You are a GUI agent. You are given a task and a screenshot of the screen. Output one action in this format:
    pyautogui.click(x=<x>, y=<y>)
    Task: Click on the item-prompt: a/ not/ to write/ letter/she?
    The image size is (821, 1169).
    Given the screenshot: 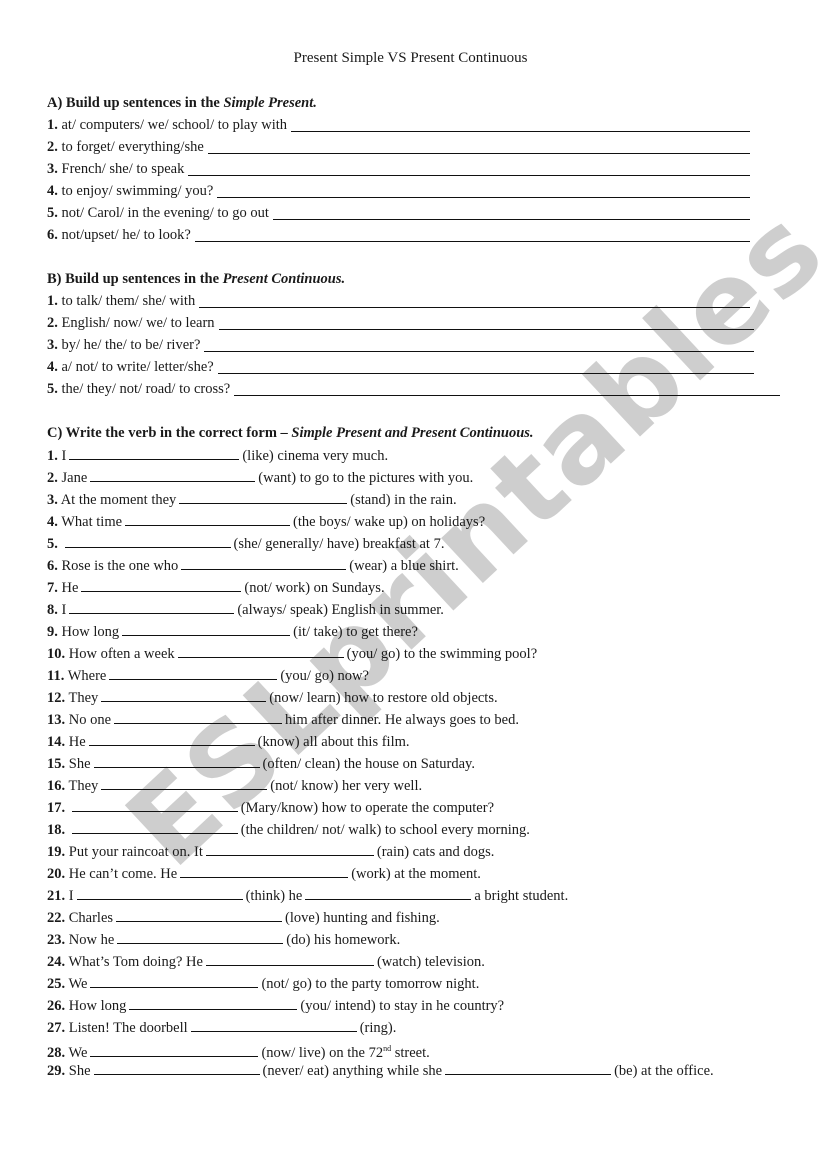 What is the action you would take?
    pyautogui.click(x=137, y=367)
    